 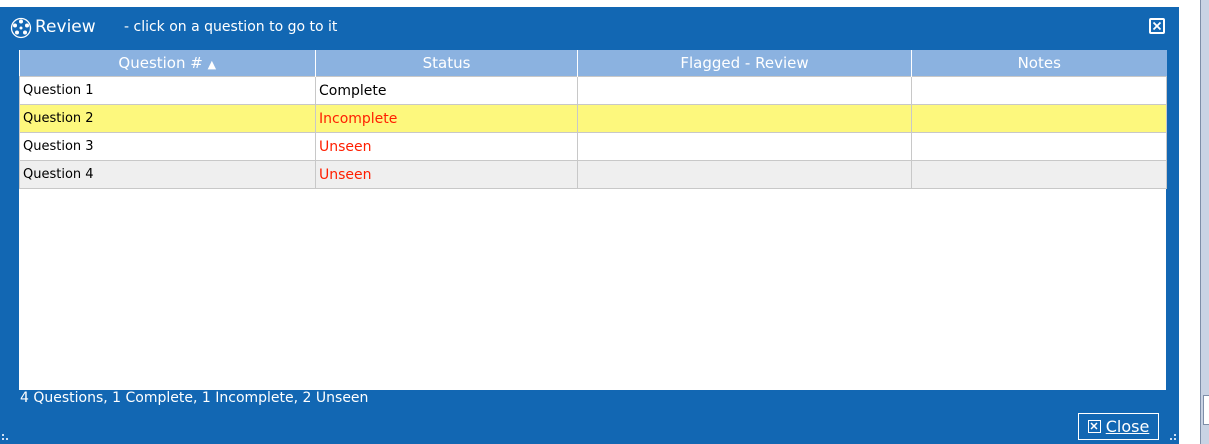 I want to click on close-button: Close, so click(x=1118, y=426).